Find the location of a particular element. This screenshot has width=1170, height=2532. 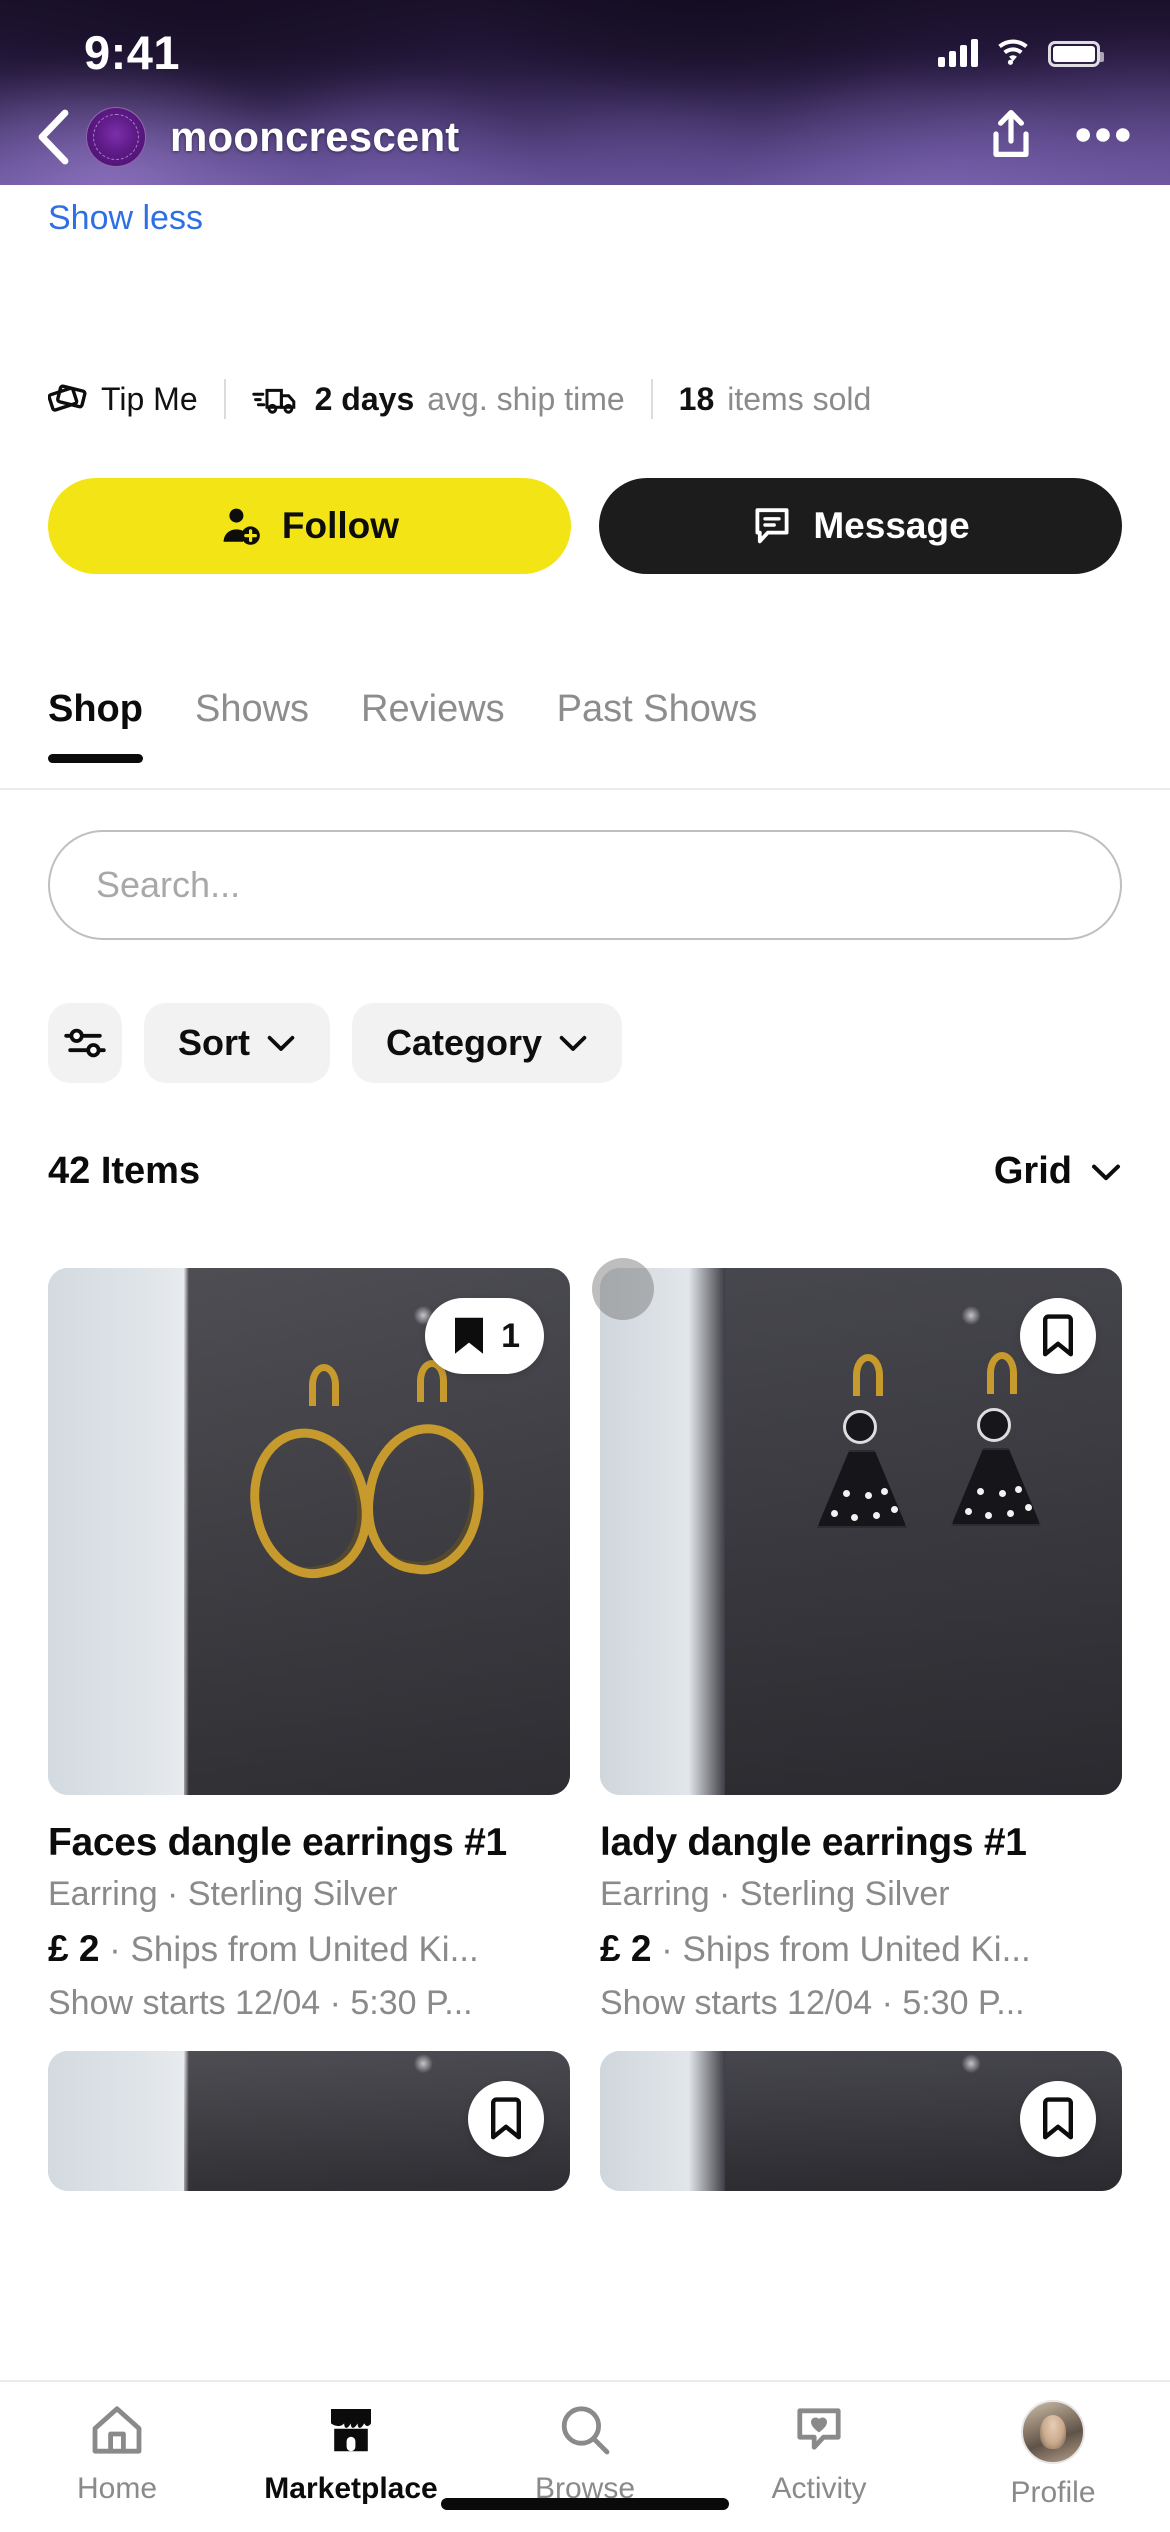

profile-hero-banner: 9:41 mooncrescent is located at coordinates (585, 92).